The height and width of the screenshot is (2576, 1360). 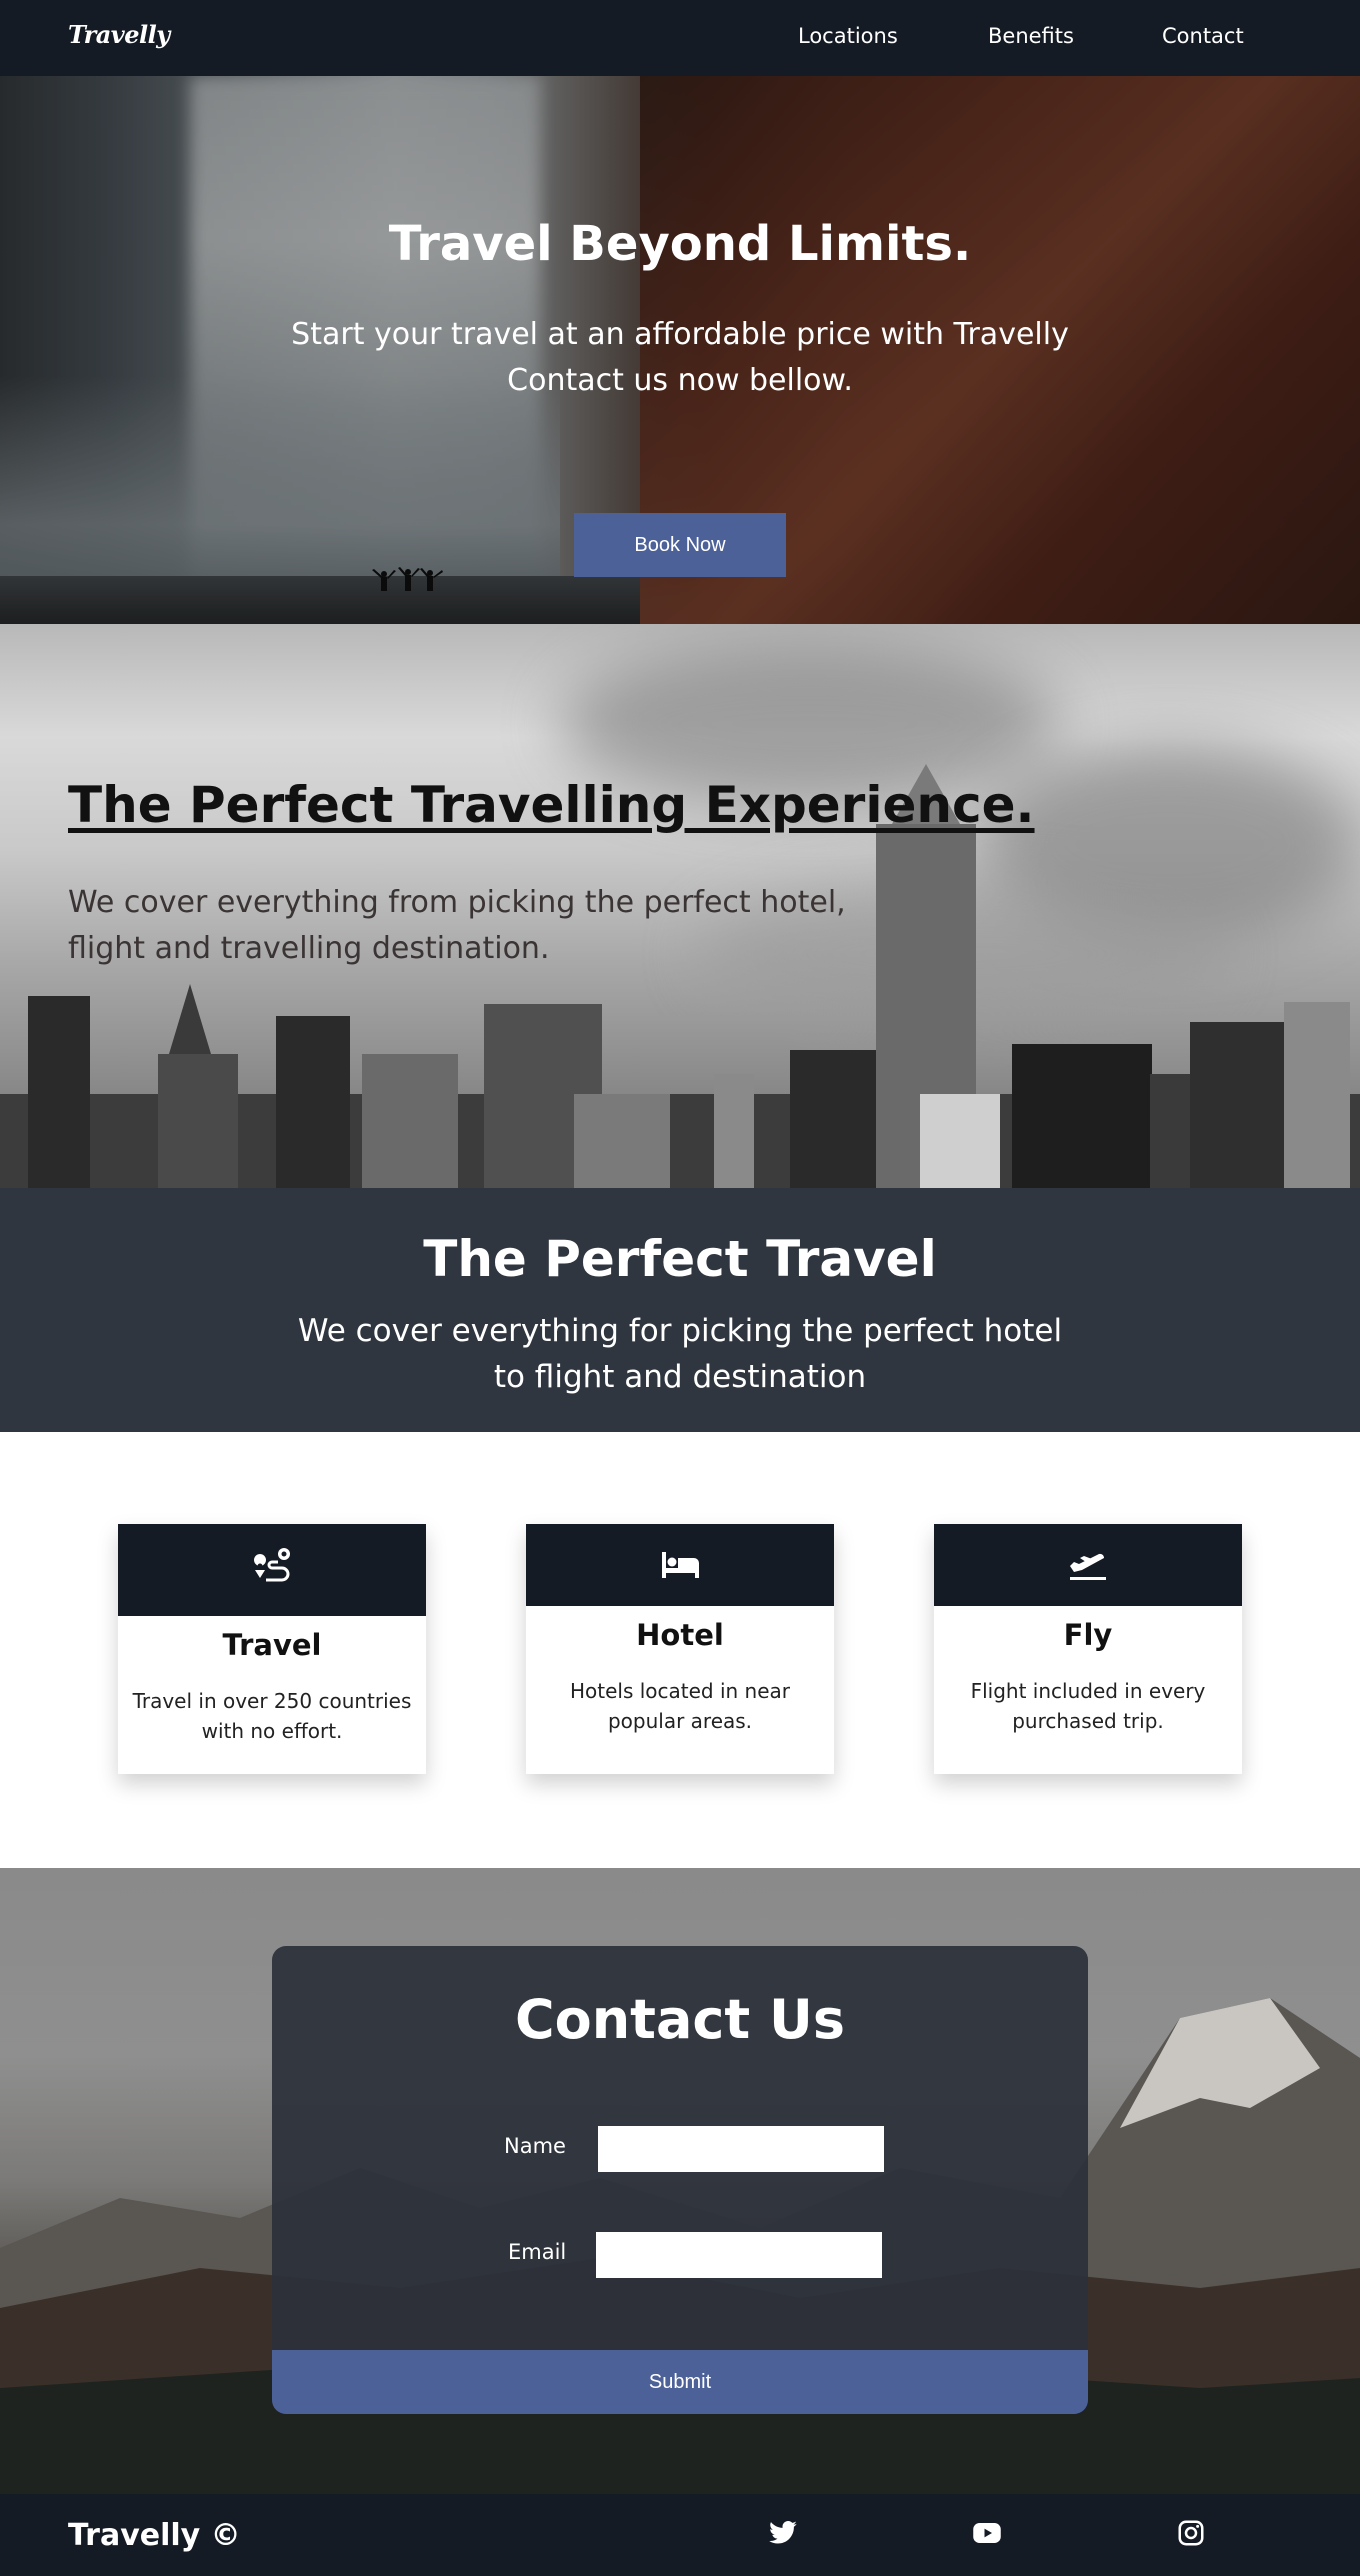 I want to click on submit-button: Submit, so click(x=680, y=2382).